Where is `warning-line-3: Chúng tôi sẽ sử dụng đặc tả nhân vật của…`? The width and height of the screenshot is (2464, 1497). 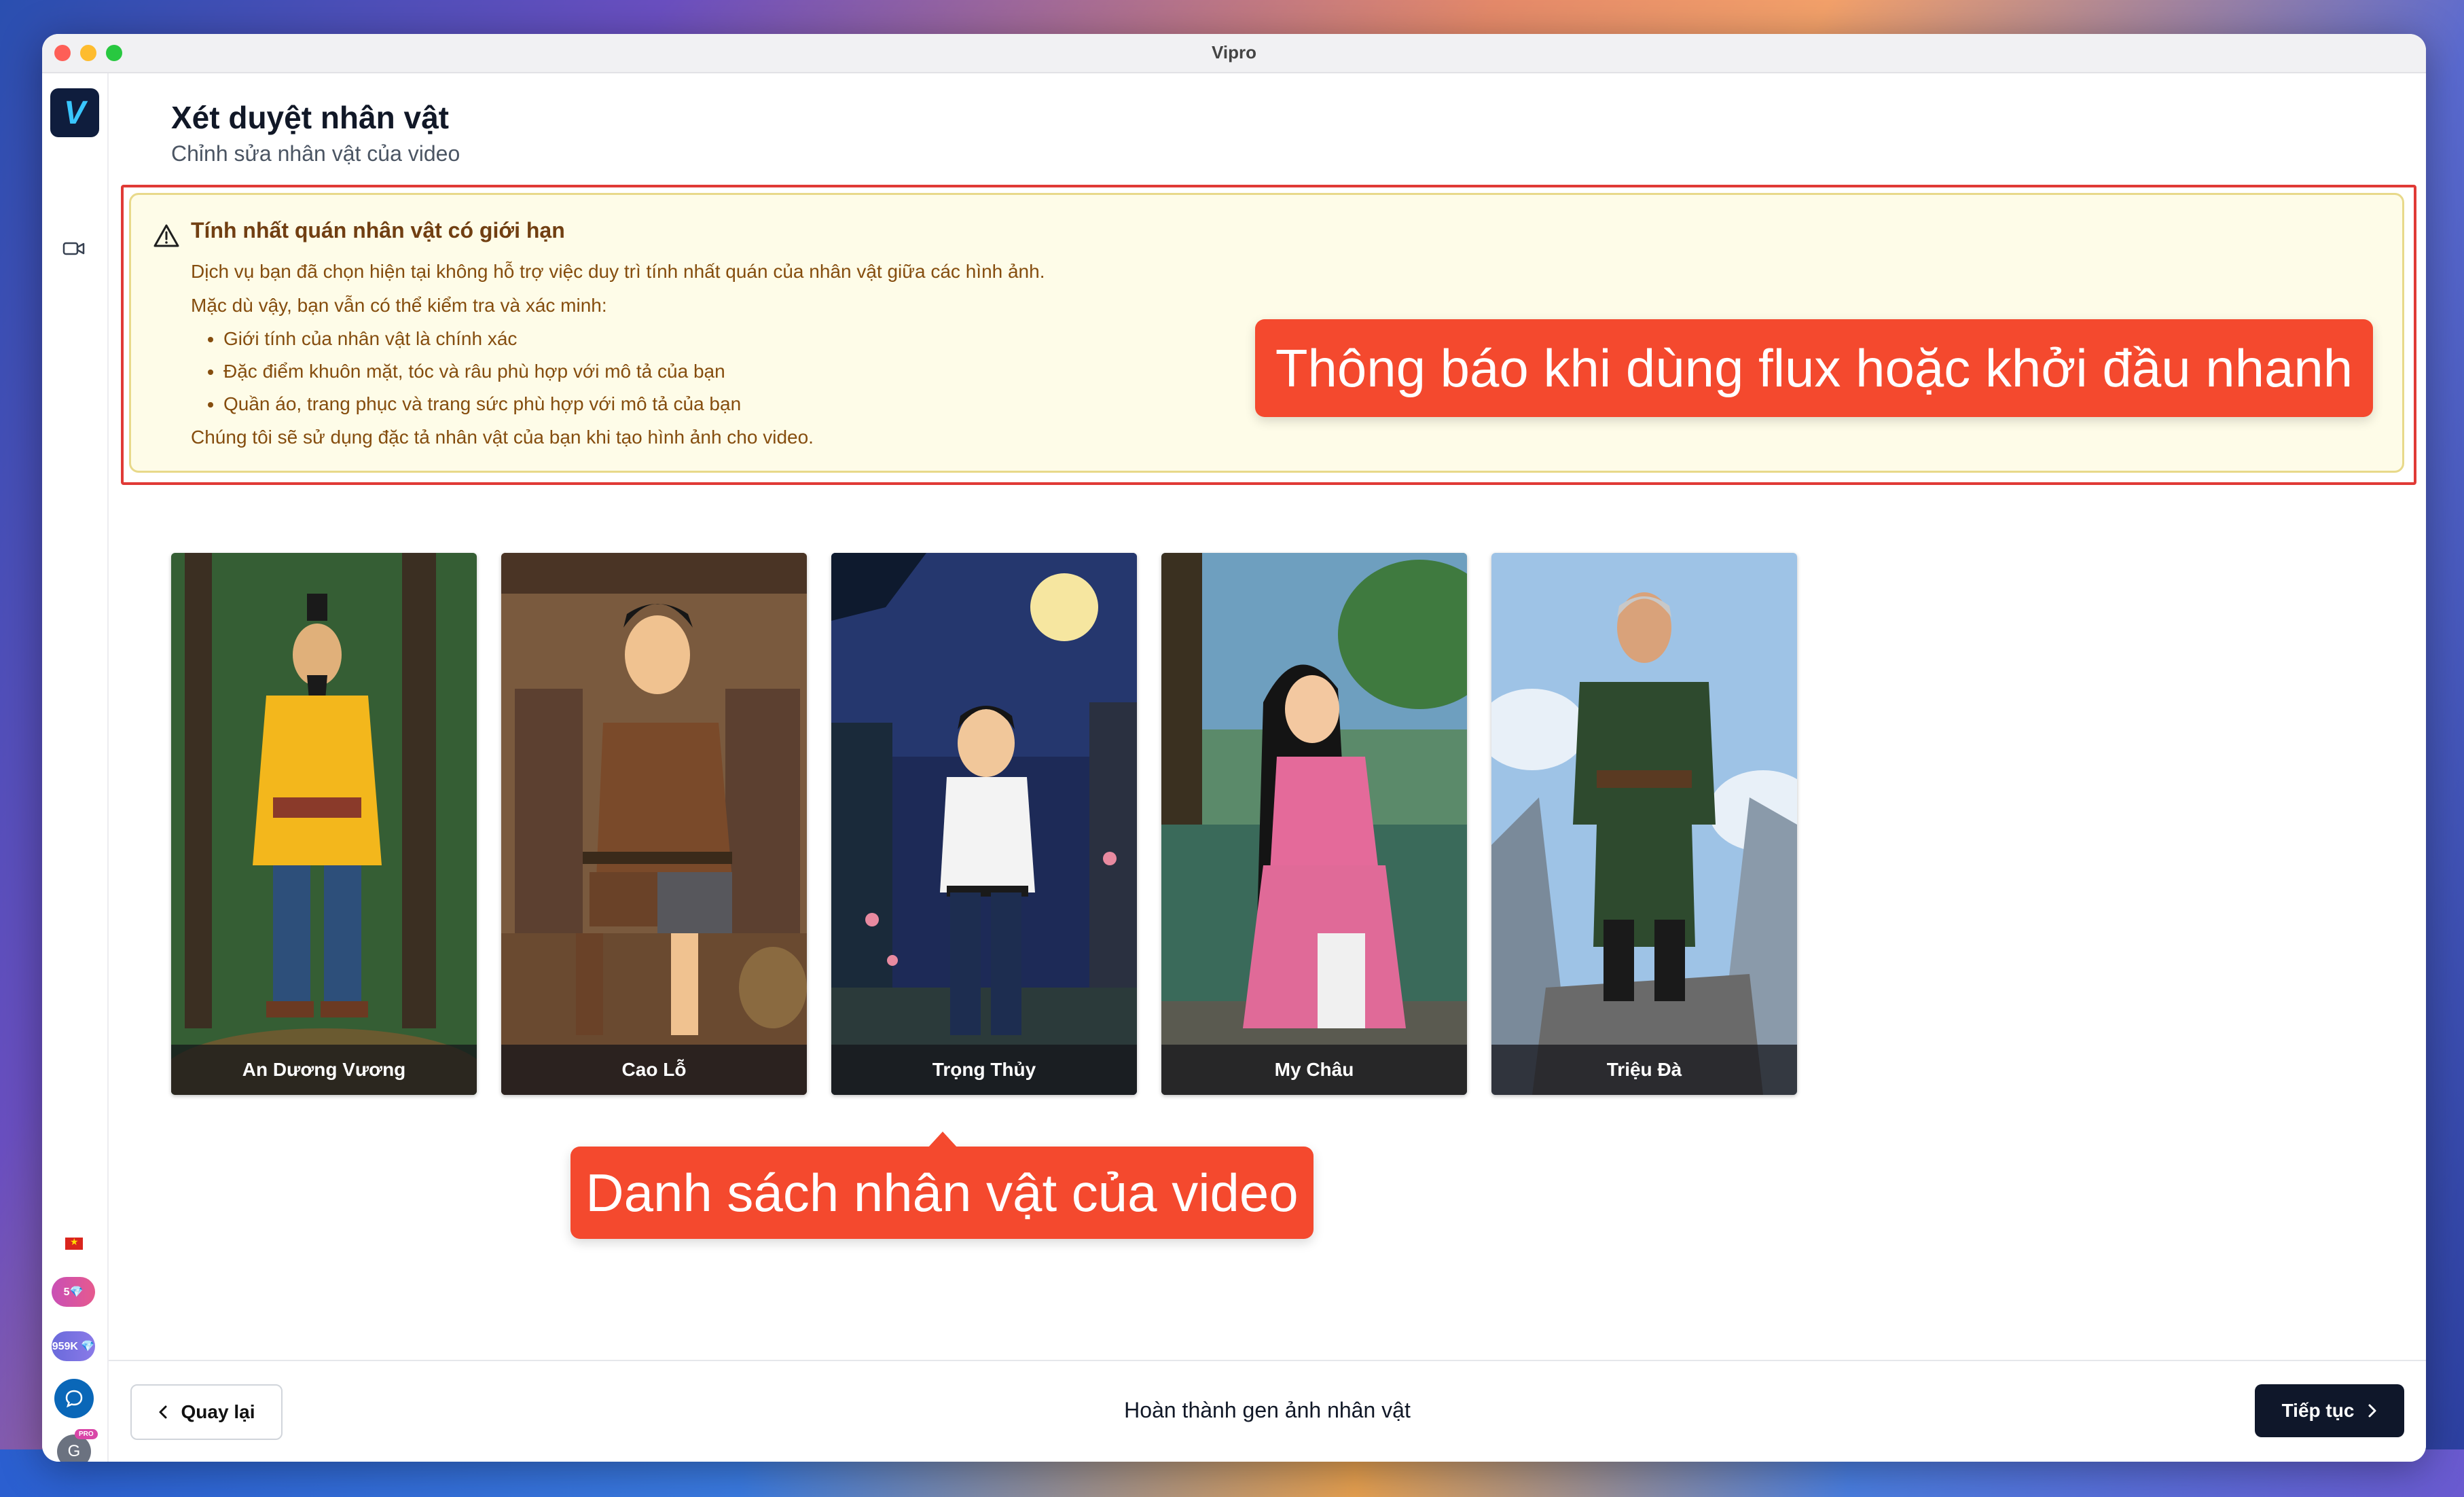 warning-line-3: Chúng tôi sẽ sử dụng đặc tả nhân vật của… is located at coordinates (502, 437).